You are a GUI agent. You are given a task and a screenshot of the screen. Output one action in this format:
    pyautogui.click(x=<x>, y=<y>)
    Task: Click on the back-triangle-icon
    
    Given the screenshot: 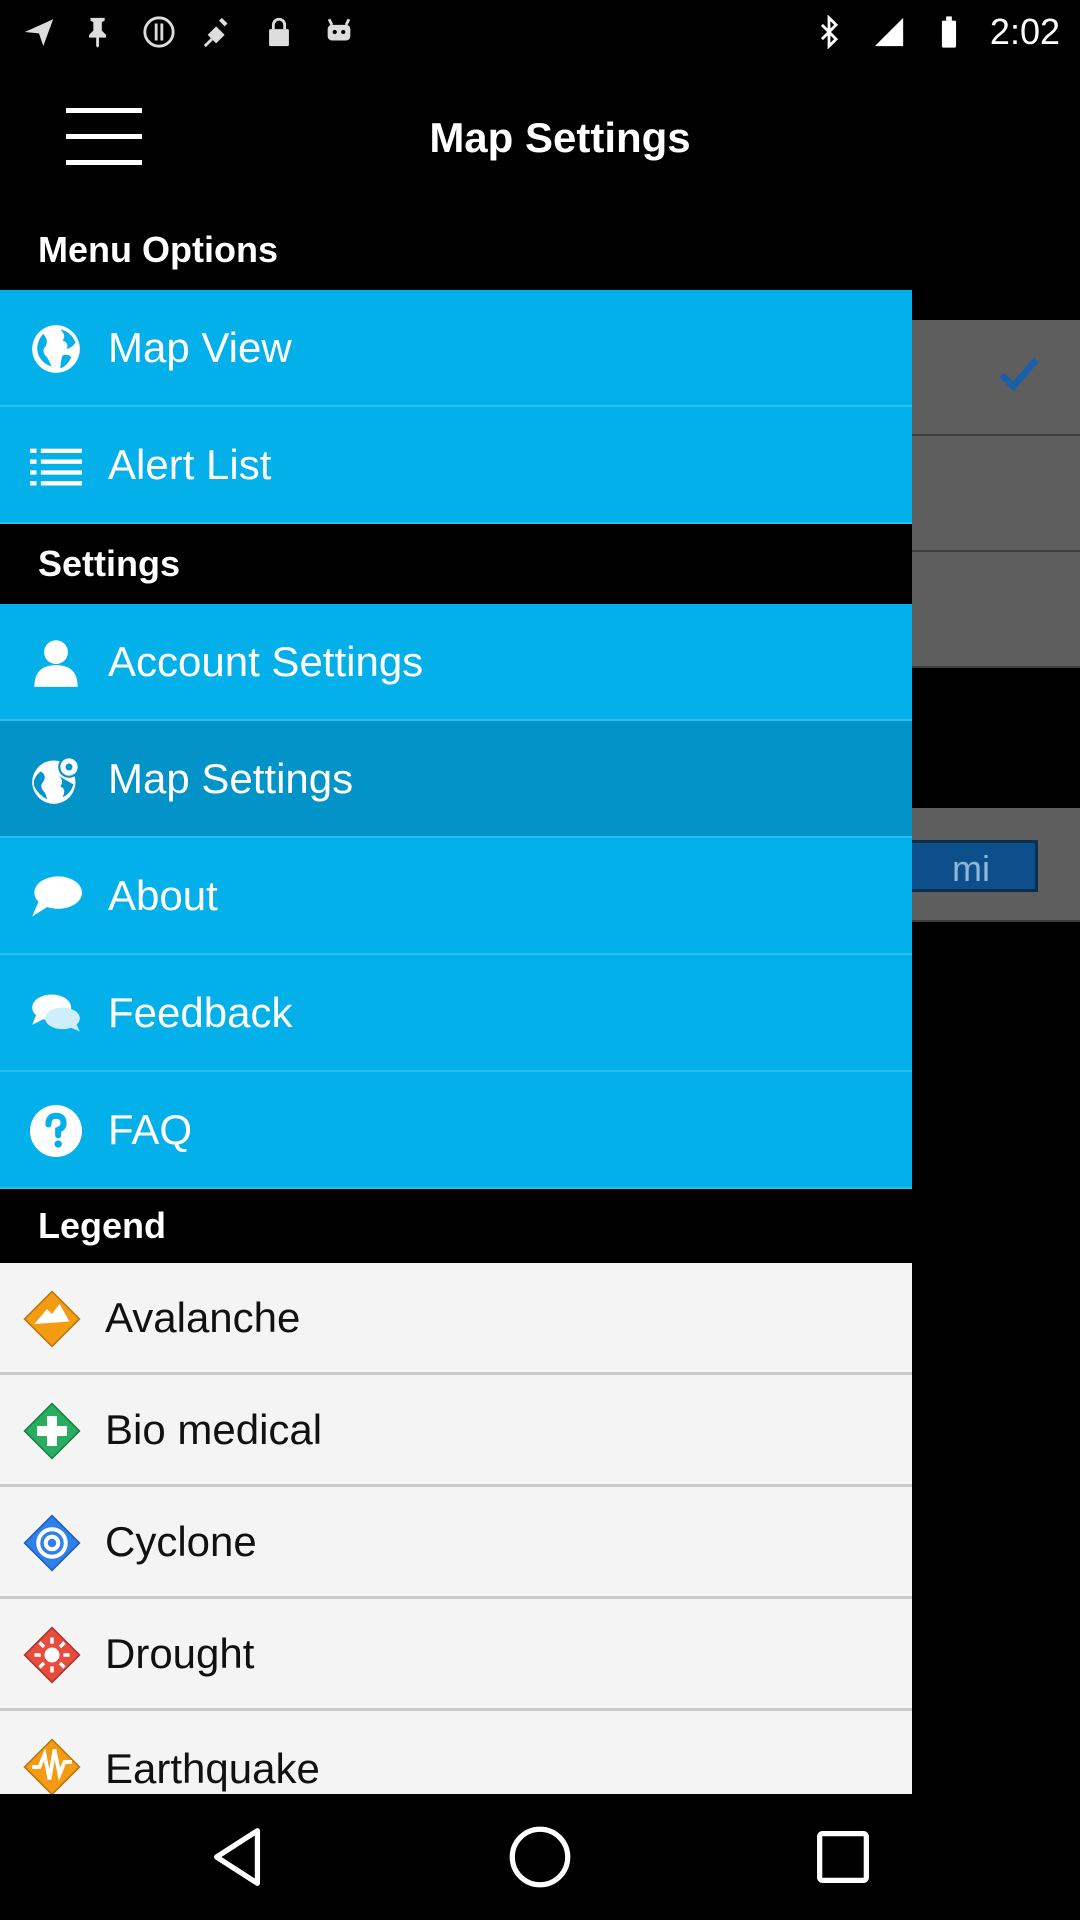 What is the action you would take?
    pyautogui.click(x=237, y=1857)
    